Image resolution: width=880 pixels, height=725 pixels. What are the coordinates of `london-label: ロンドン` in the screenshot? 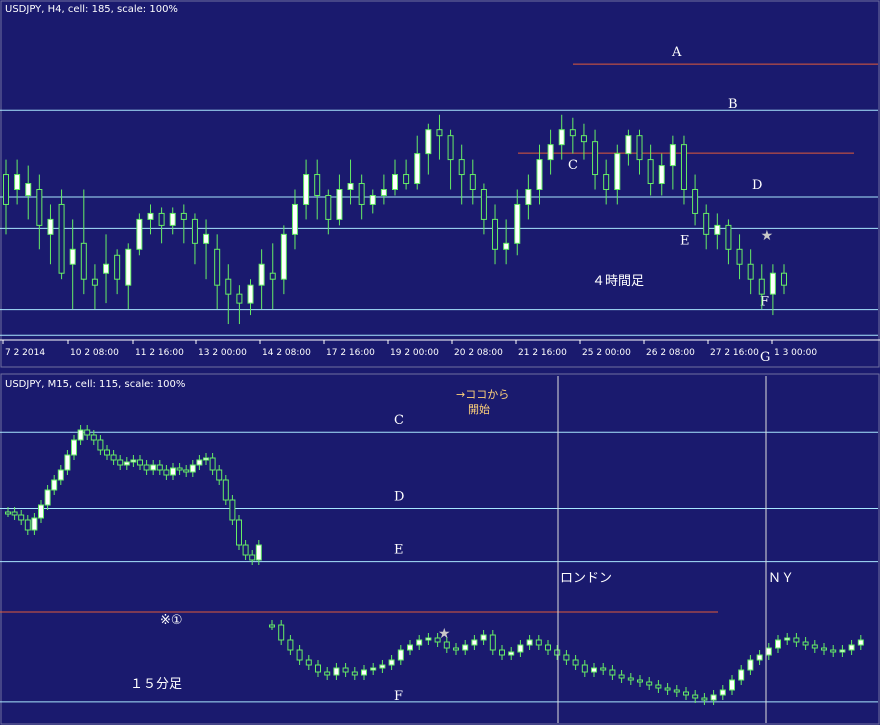 It's located at (586, 578).